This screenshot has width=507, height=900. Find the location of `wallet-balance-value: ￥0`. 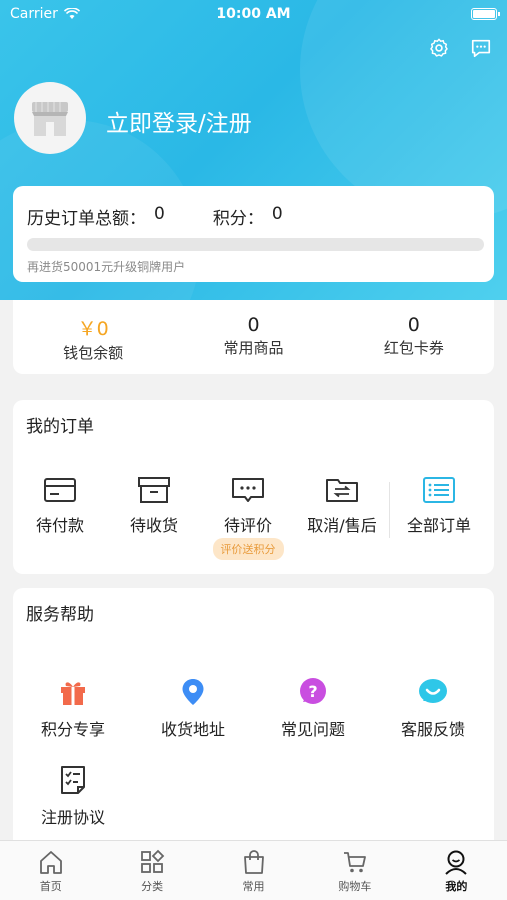

wallet-balance-value: ￥0 is located at coordinates (93, 329).